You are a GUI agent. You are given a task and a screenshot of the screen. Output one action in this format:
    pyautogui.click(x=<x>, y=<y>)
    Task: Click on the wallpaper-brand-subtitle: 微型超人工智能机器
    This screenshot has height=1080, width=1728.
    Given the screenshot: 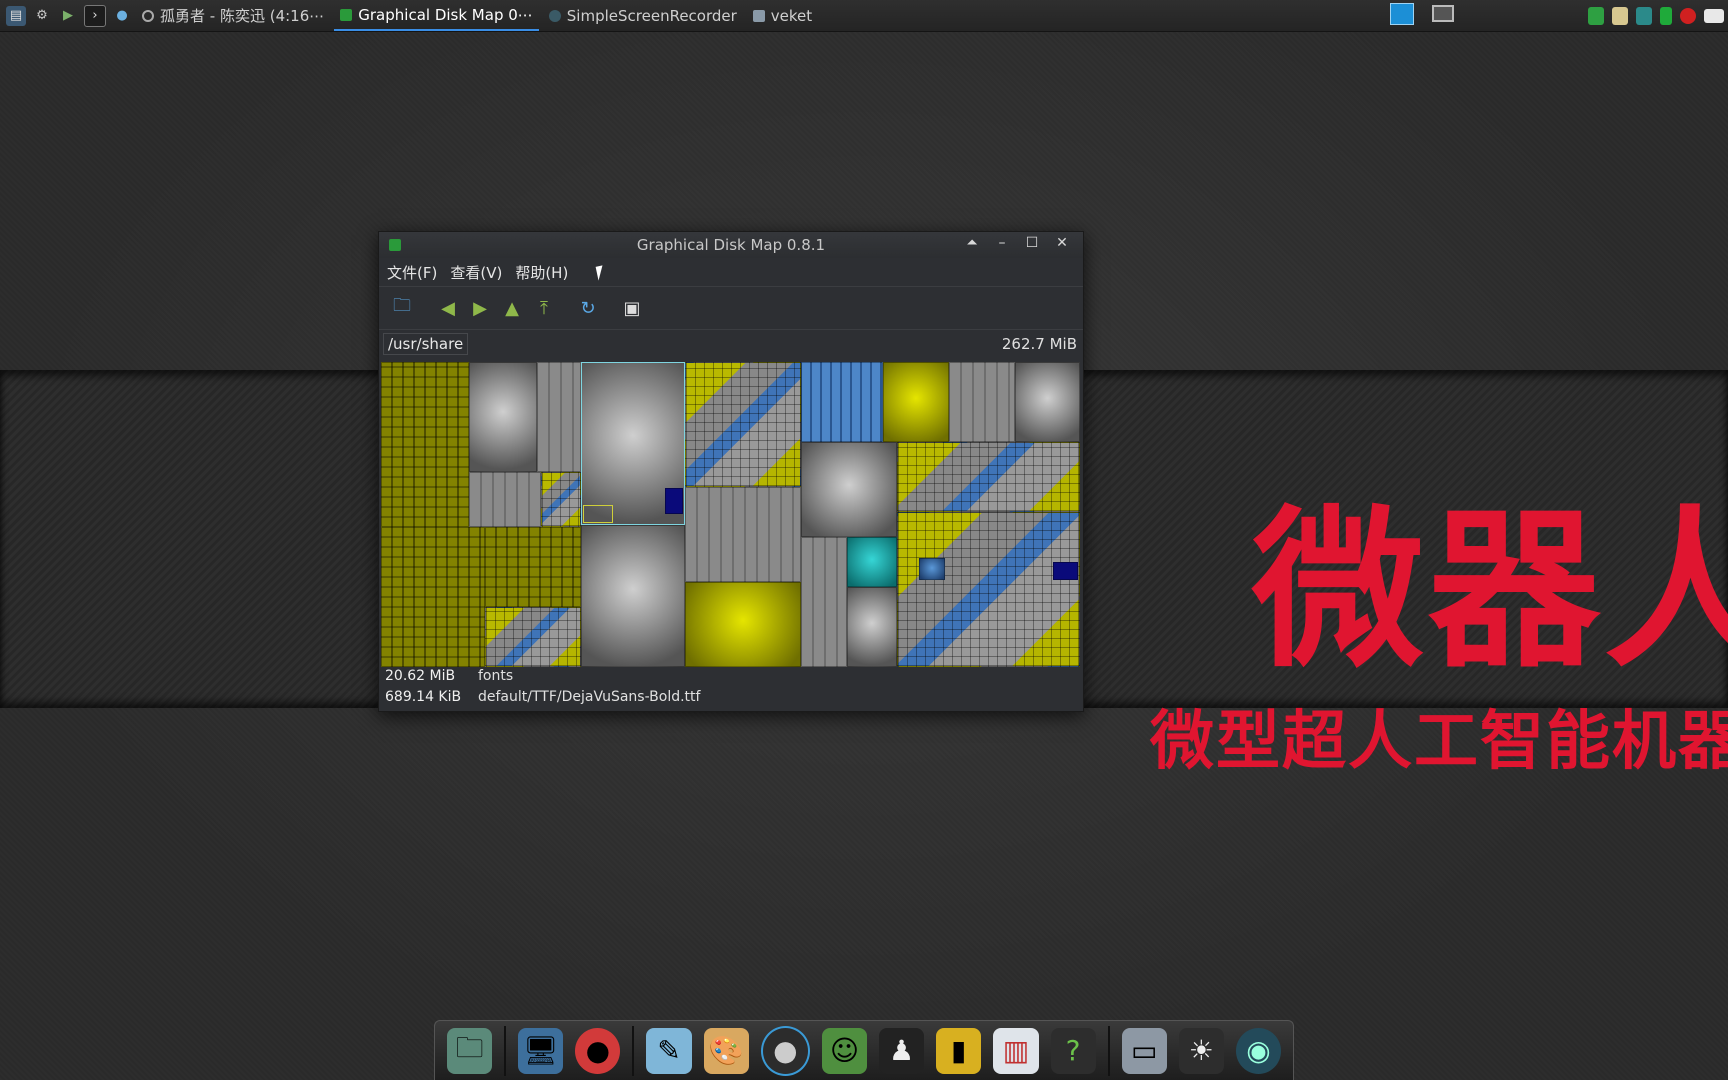 What is the action you would take?
    pyautogui.click(x=1439, y=742)
    